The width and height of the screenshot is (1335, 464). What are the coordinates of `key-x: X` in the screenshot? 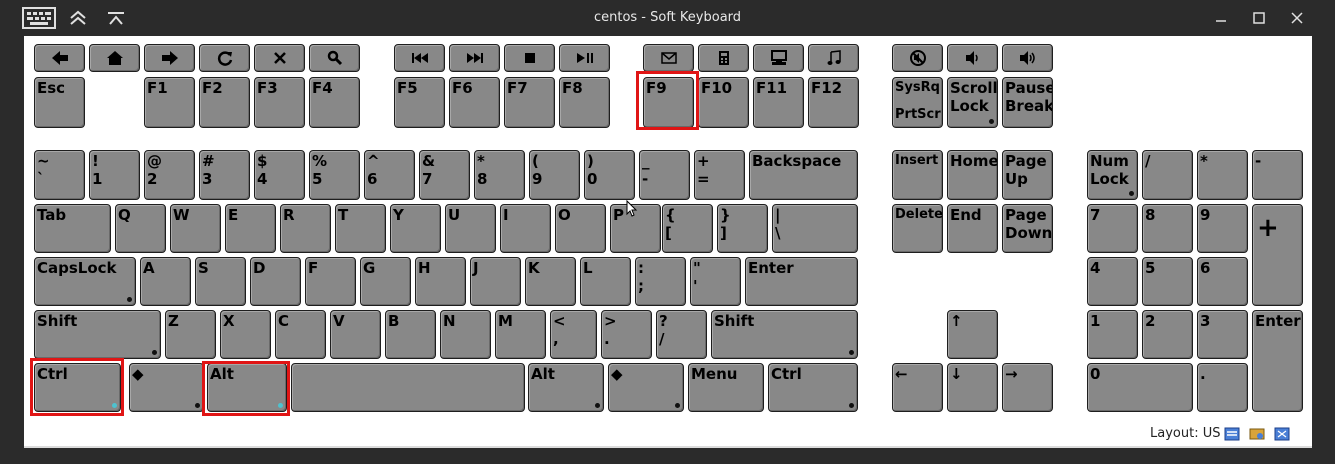 It's located at (245, 334).